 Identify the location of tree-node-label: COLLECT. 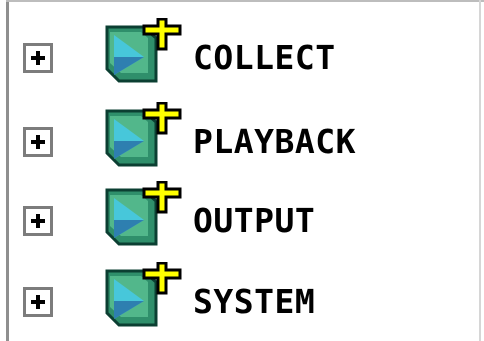
(264, 58).